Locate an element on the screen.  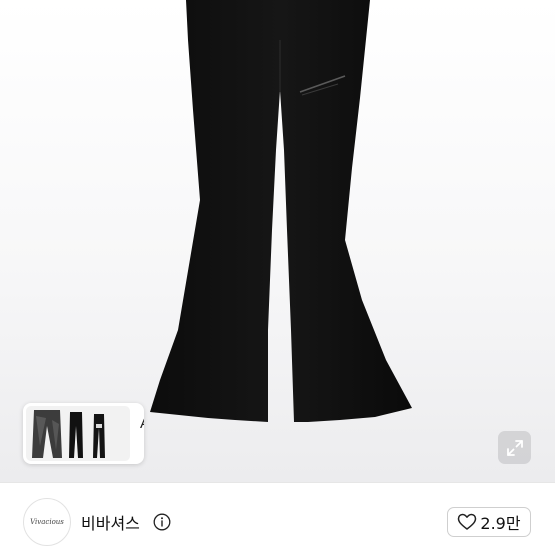
similar-items-ai-card: AI is located at coordinates (83, 433).